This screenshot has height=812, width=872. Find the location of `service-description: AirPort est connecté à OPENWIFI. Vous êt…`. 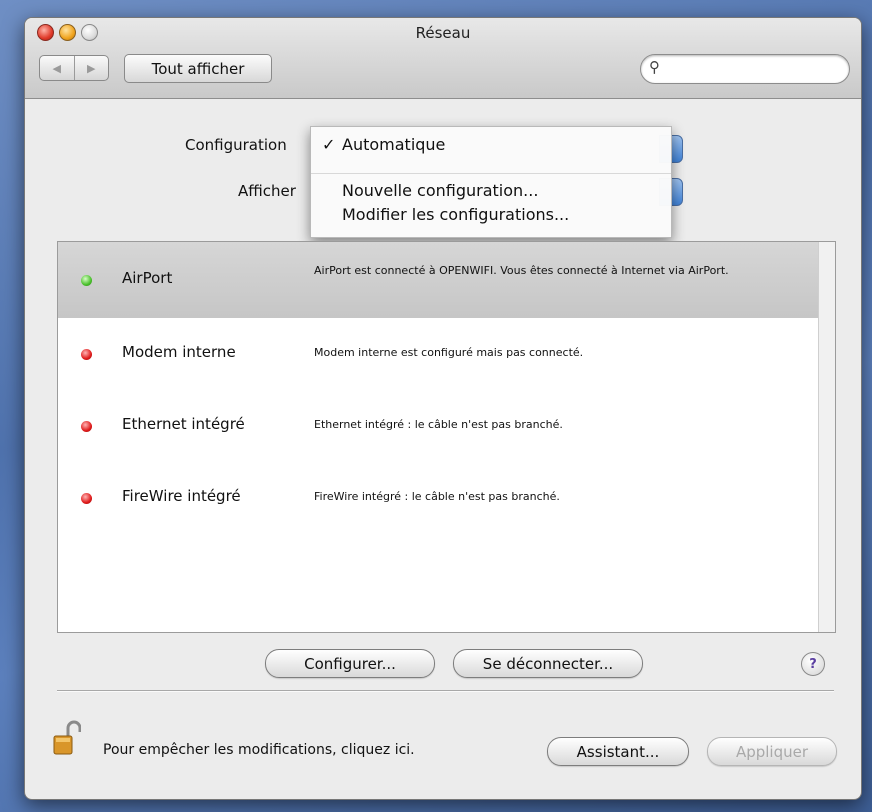

service-description: AirPort est connecté à OPENWIFI. Vous êt… is located at coordinates (521, 270).